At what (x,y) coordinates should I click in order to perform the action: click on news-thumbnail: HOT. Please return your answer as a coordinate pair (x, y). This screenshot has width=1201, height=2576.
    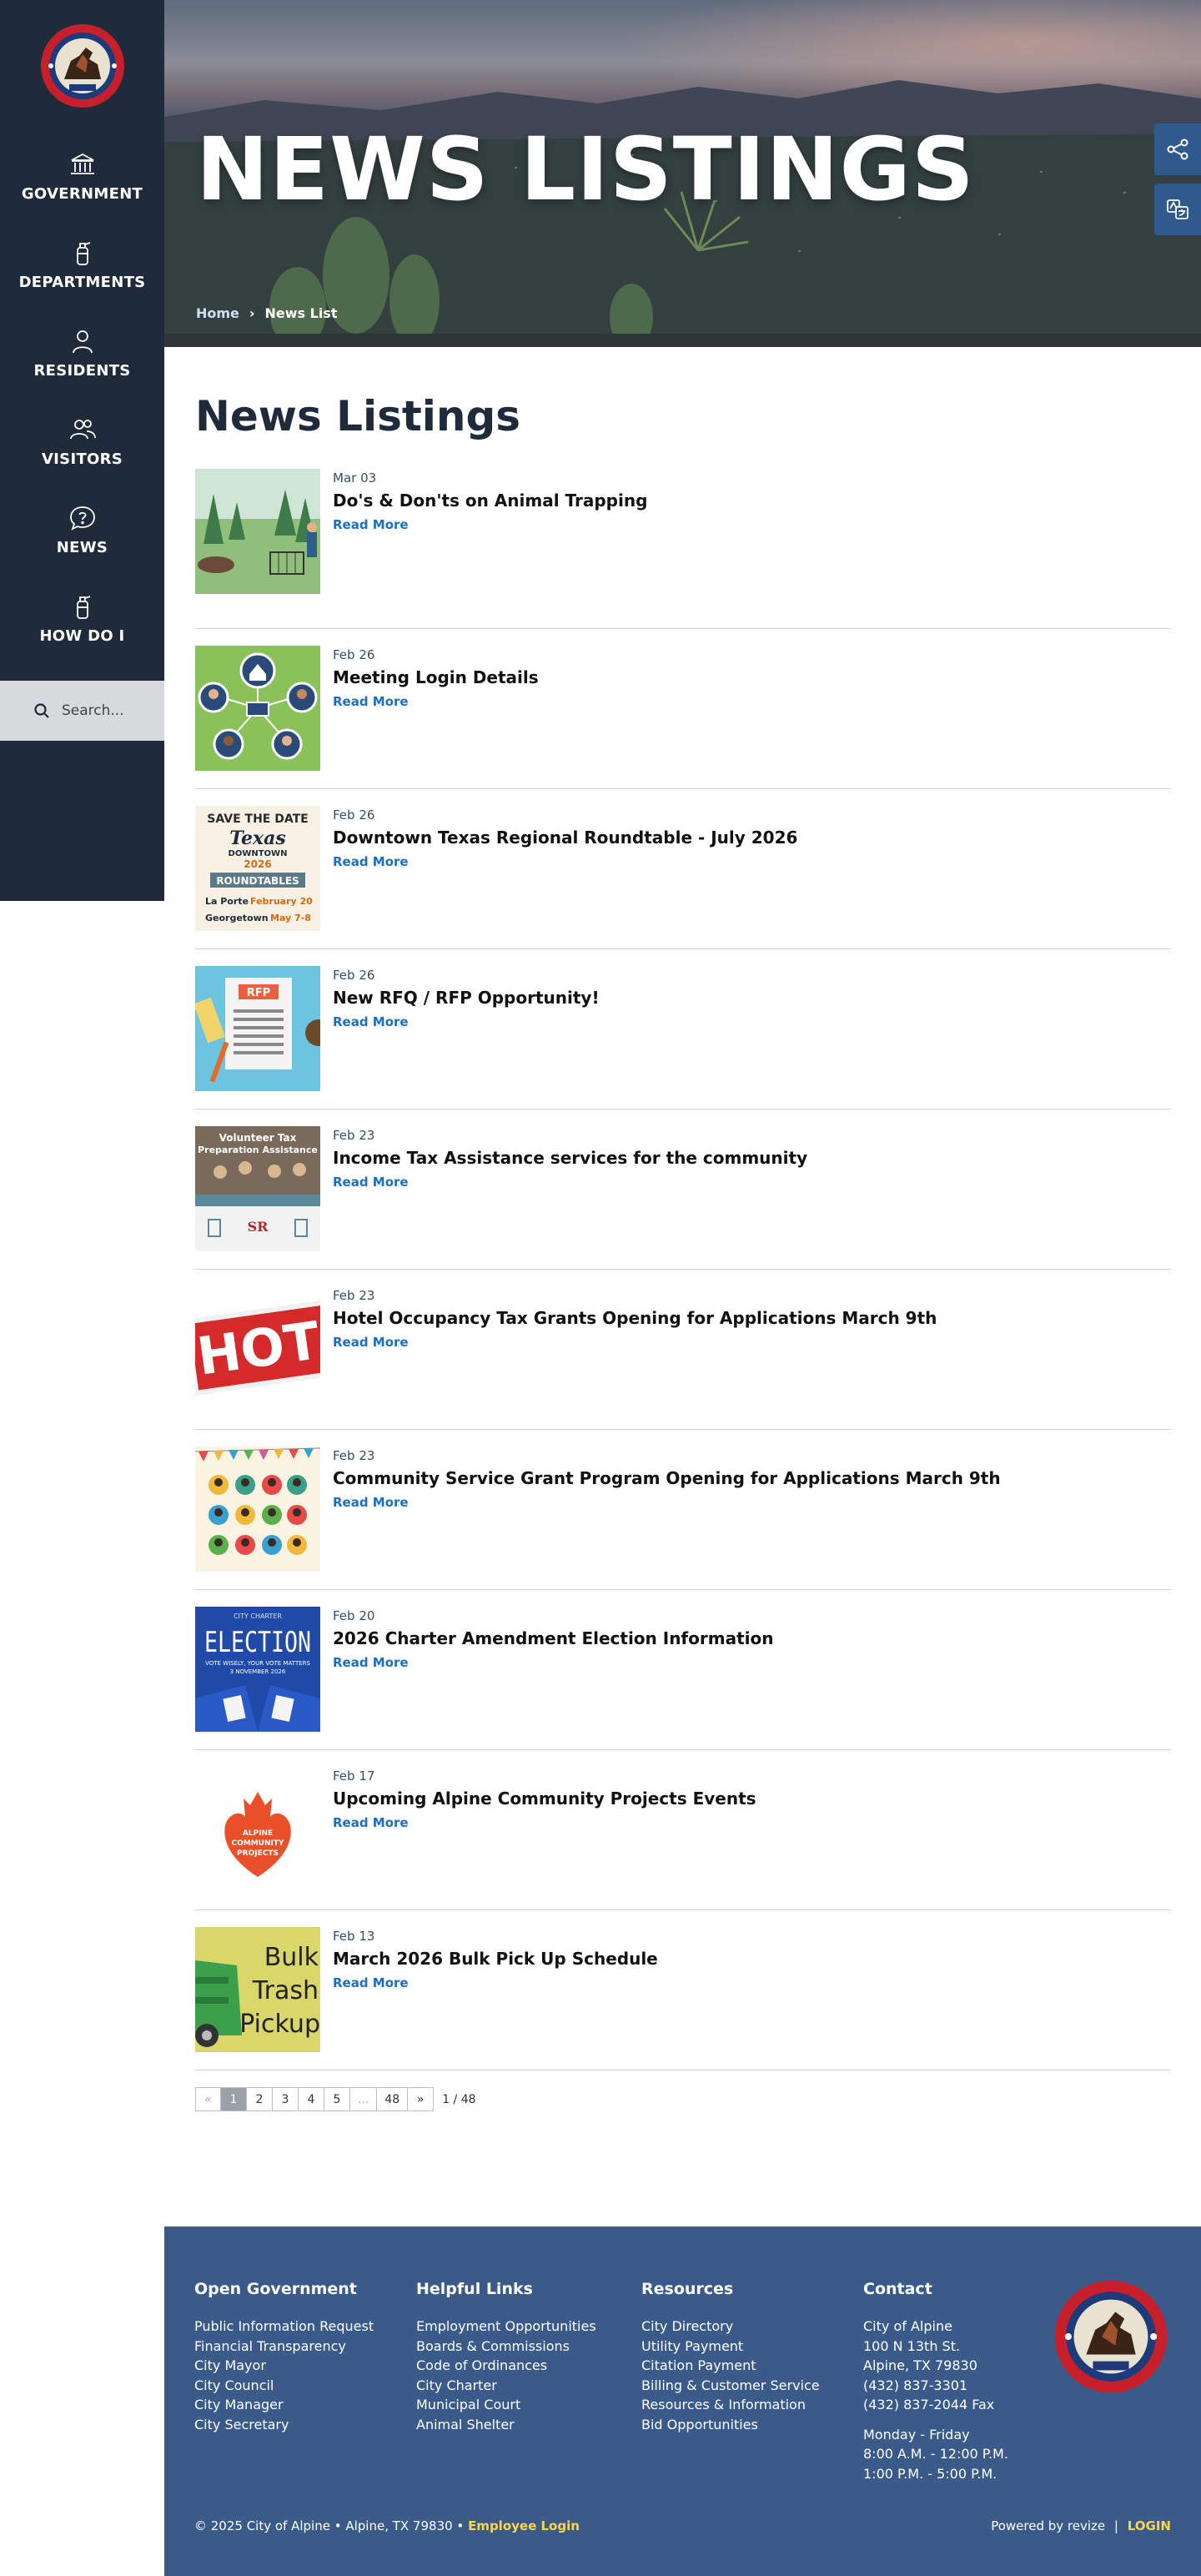
    Looking at the image, I should click on (258, 1348).